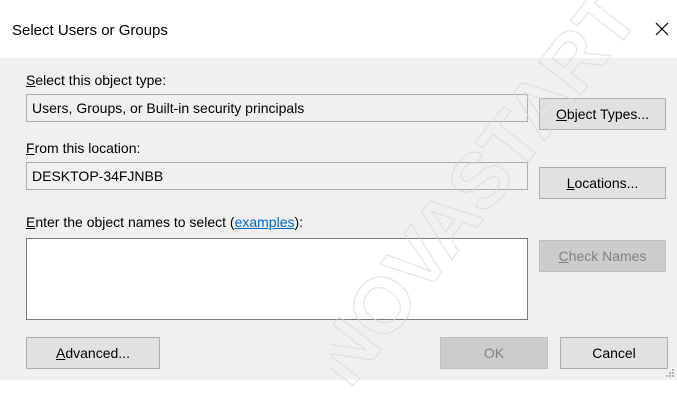  What do you see at coordinates (602, 256) in the screenshot?
I see `check-names-button: Check Names` at bounding box center [602, 256].